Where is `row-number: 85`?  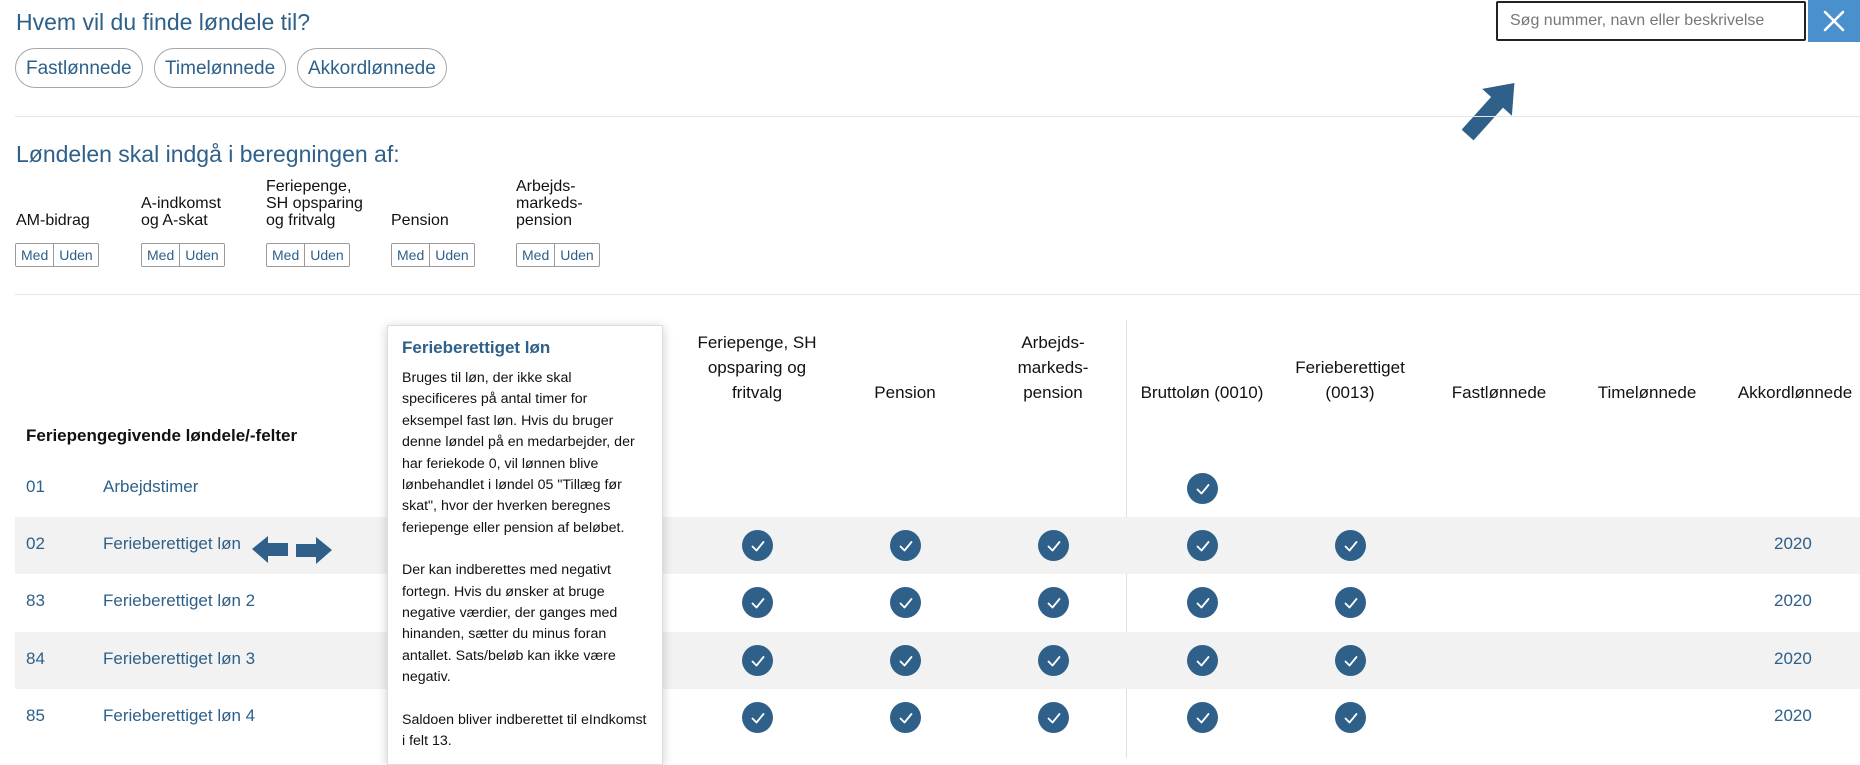
row-number: 85 is located at coordinates (35, 715).